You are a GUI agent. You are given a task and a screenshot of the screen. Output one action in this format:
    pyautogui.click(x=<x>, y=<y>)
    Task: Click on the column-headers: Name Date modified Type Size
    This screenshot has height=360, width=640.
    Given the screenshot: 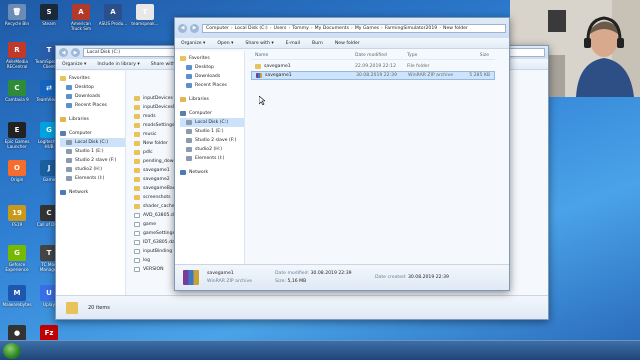 What is the action you would take?
    pyautogui.click(x=373, y=55)
    